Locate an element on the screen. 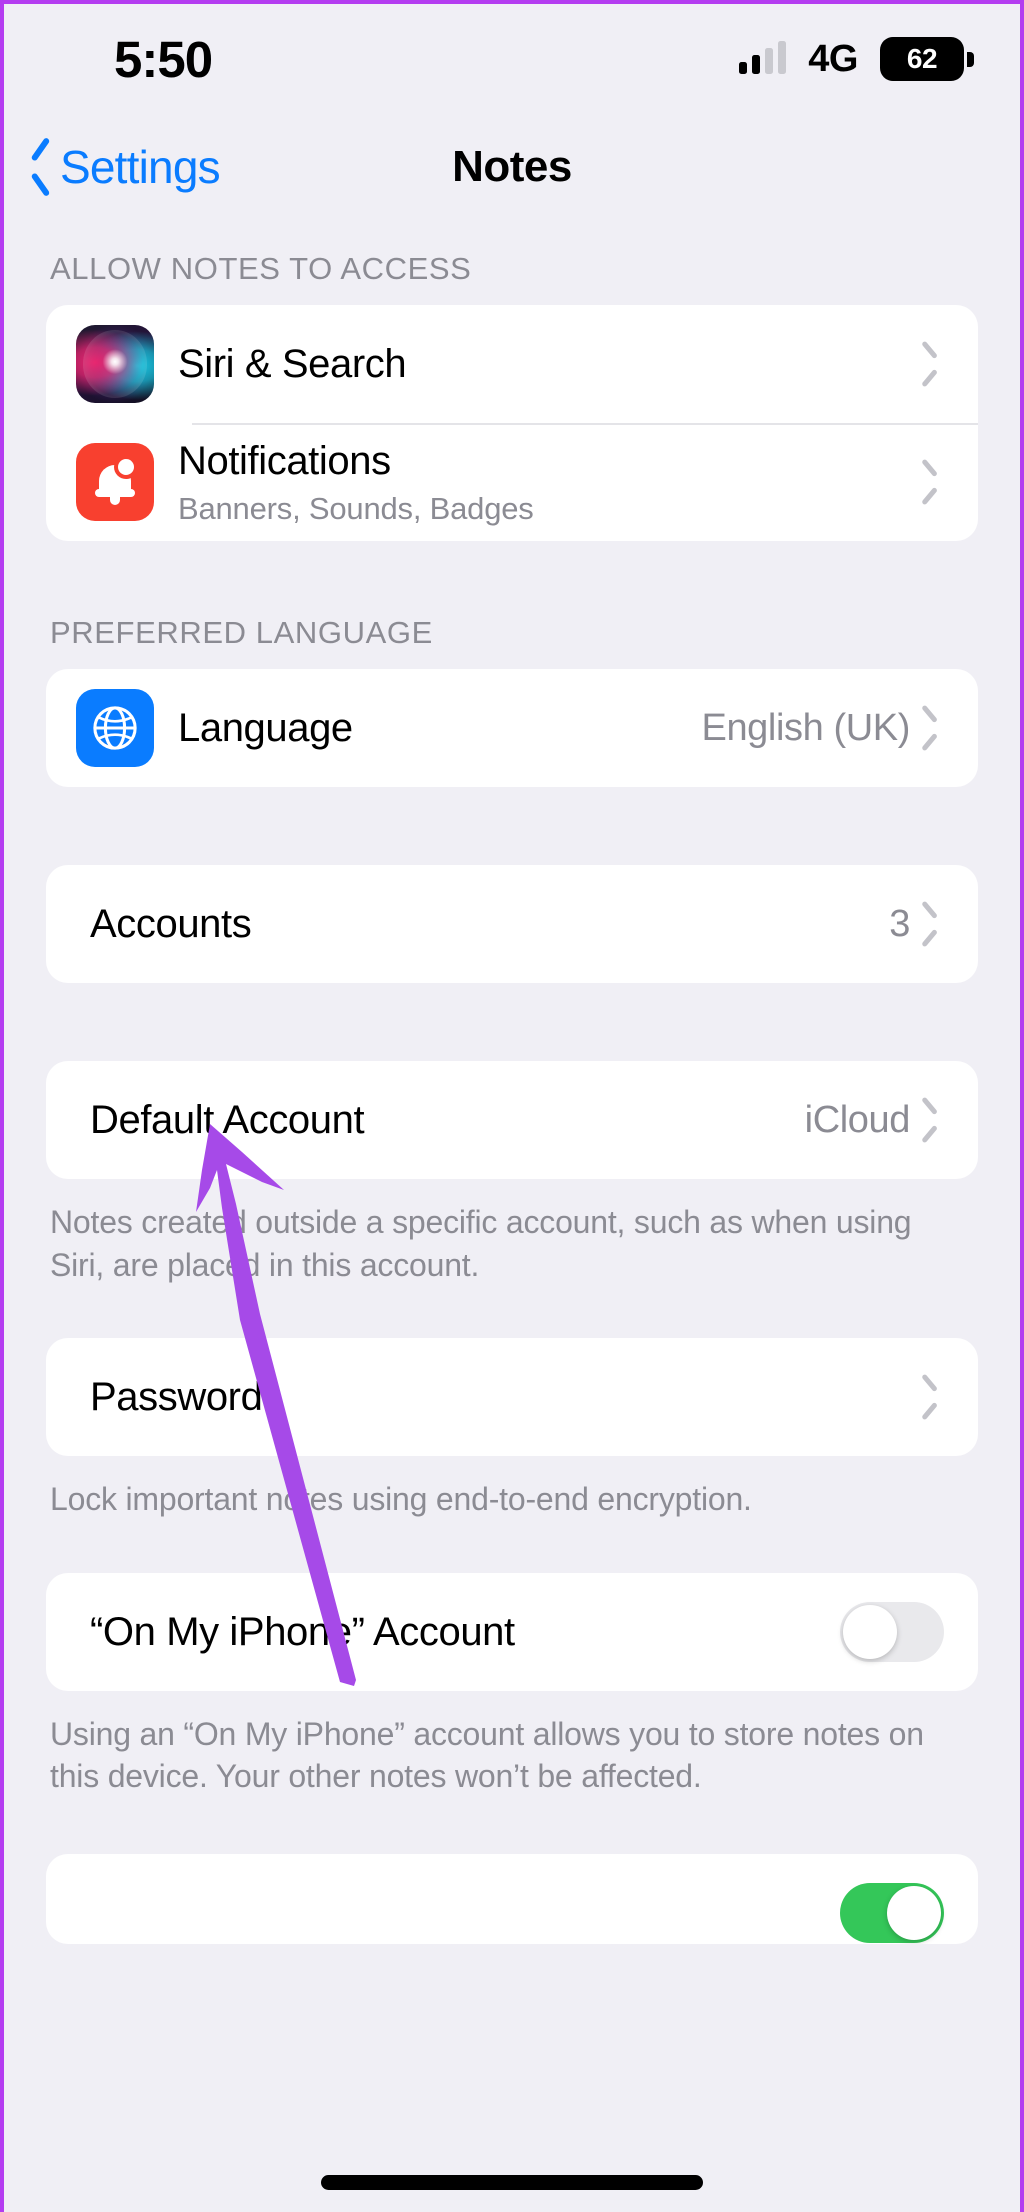 Image resolution: width=1024 pixels, height=2212 pixels. section-header-allow-access: ALLOW NOTES TO ACCESS is located at coordinates (261, 268).